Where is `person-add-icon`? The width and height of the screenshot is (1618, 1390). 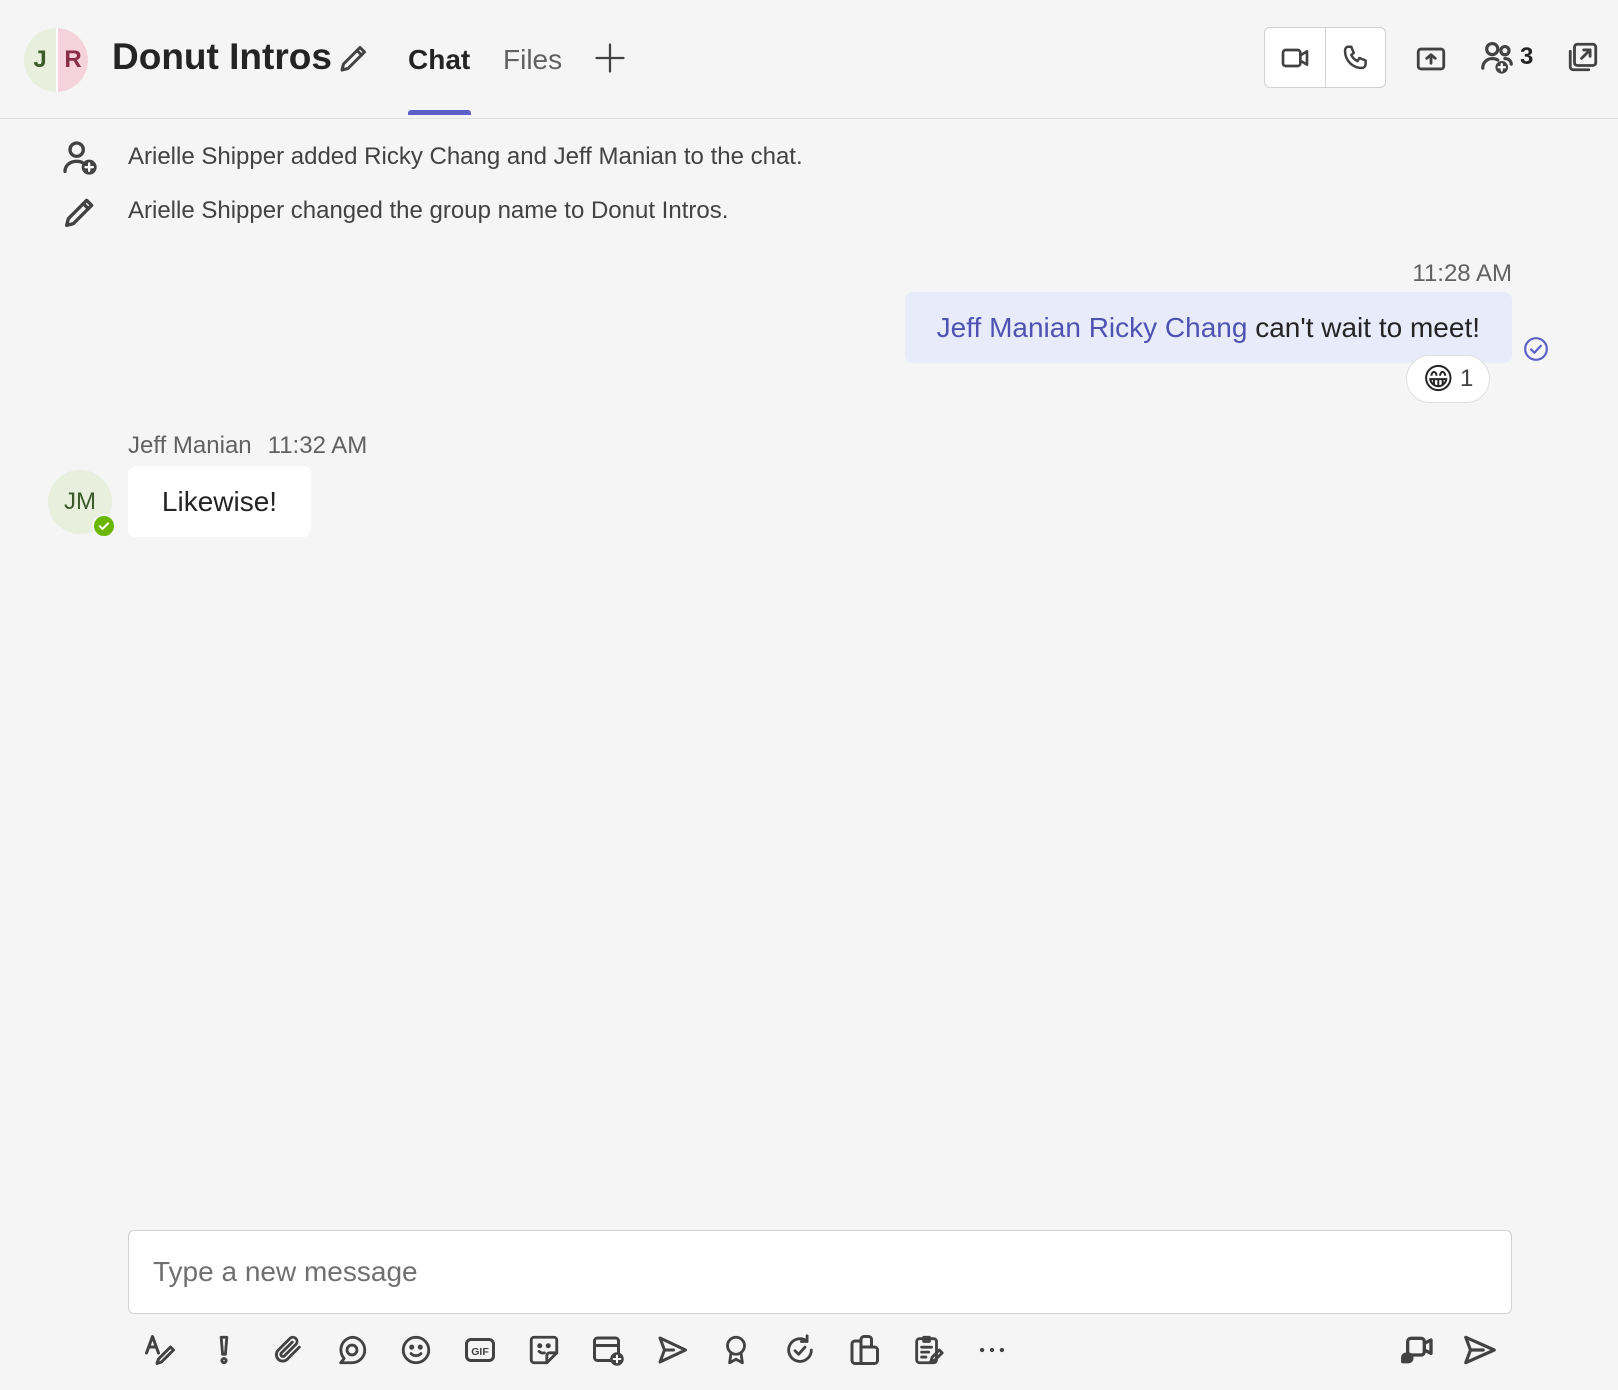 person-add-icon is located at coordinates (80, 158).